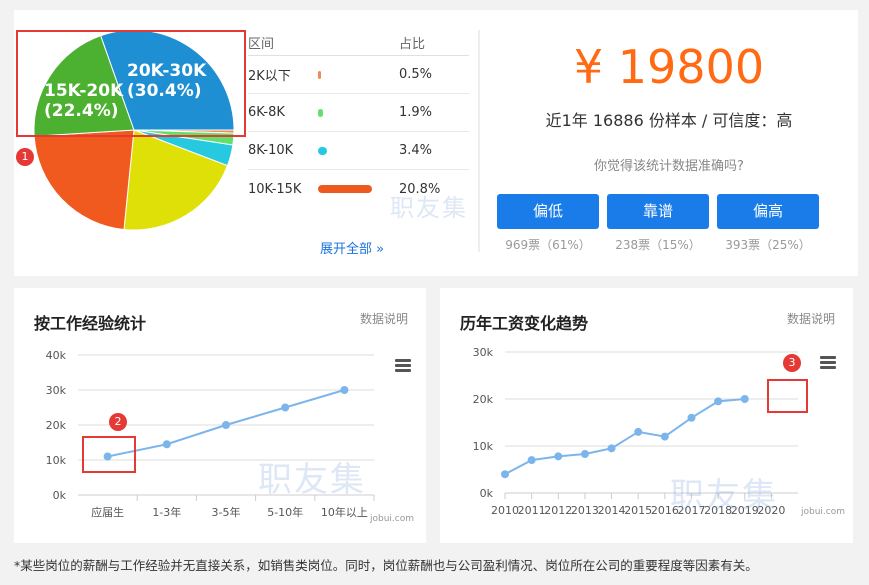 This screenshot has width=869, height=585. Describe the element at coordinates (166, 512) in the screenshot. I see `x-tick-label: 1-3年` at that location.